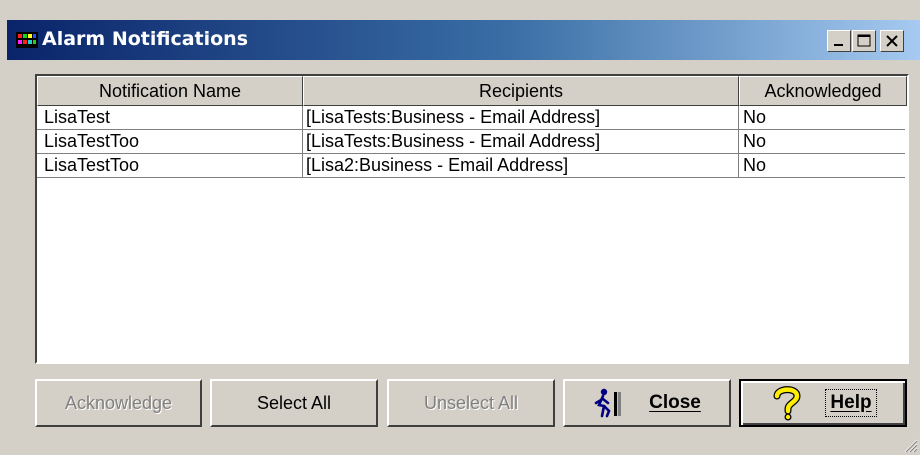 Image resolution: width=920 pixels, height=455 pixels. I want to click on select-all-button: Select All, so click(294, 403).